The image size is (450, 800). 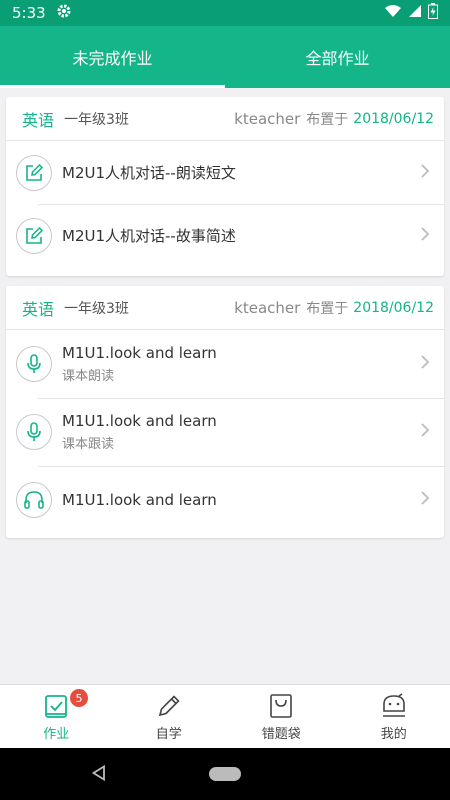 I want to click on nav-label: 我的, so click(x=393, y=734).